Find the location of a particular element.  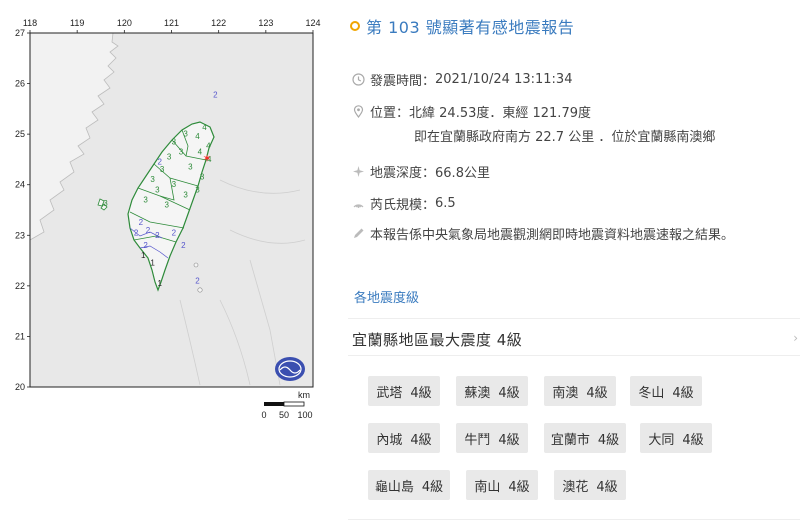

origin-time-row: 發震時間： 2021/10/24 13:11:34 is located at coordinates (462, 79).